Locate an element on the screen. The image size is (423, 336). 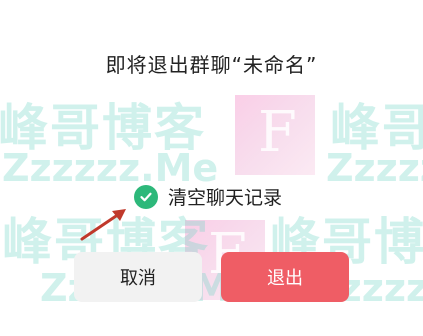
check-circle-icon is located at coordinates (146, 196).